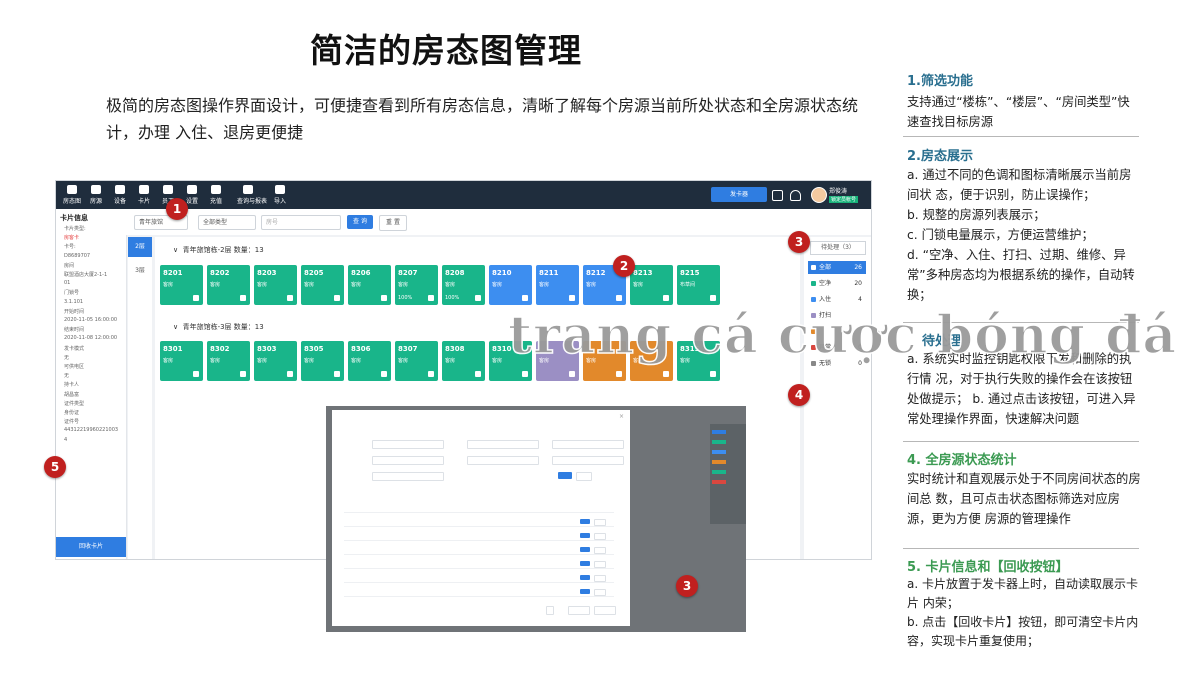 The height and width of the screenshot is (679, 1200). Describe the element at coordinates (369, 285) in the screenshot. I see `room-tile: 8206 客房` at that location.